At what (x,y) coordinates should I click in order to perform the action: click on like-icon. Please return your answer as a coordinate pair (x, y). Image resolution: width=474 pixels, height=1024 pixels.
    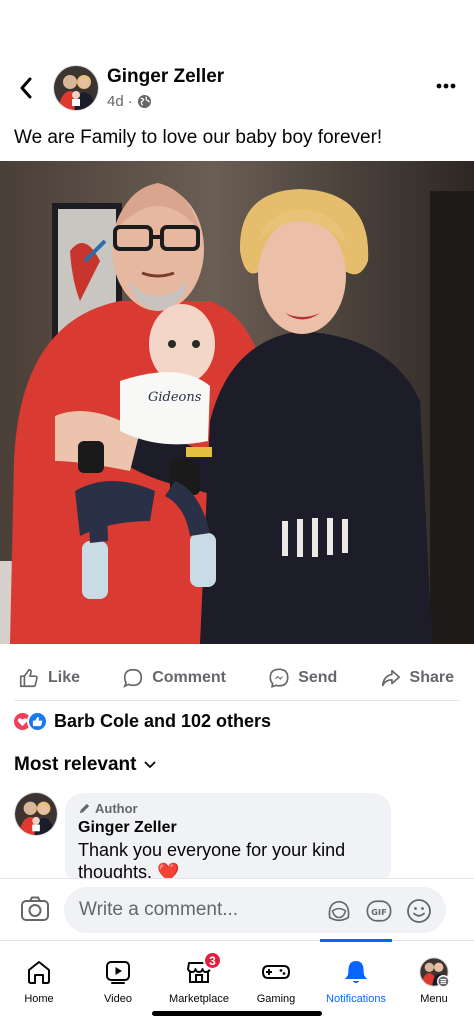
    Looking at the image, I should click on (37, 721).